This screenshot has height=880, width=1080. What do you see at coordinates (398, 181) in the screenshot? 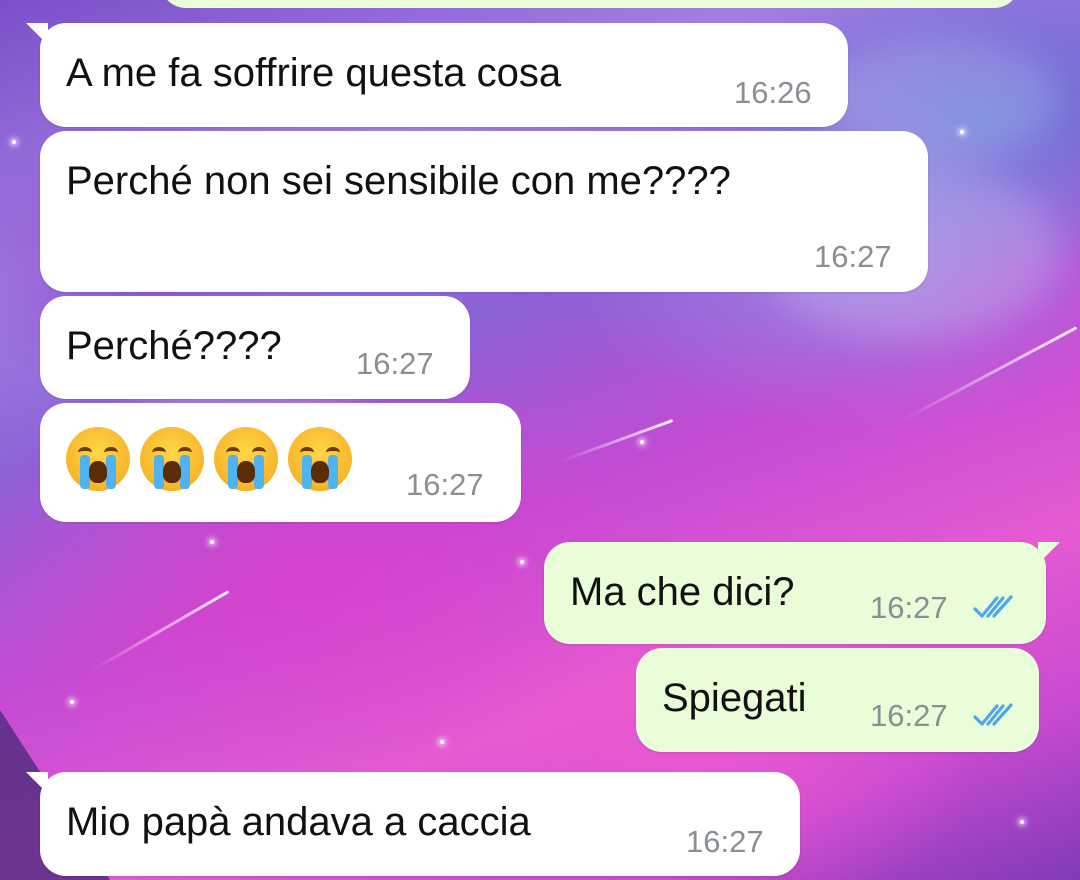
I see `message-text: Perché non sei sensibile con me????` at bounding box center [398, 181].